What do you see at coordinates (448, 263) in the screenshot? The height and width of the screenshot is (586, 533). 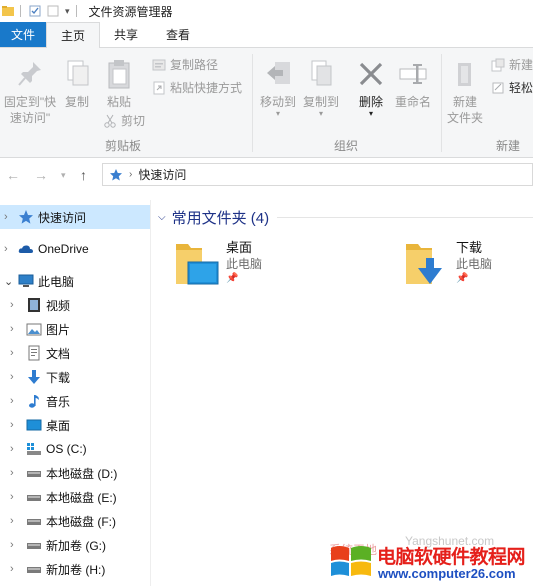 I see `folder-item-downloads: 下载 此电脑 📌` at bounding box center [448, 263].